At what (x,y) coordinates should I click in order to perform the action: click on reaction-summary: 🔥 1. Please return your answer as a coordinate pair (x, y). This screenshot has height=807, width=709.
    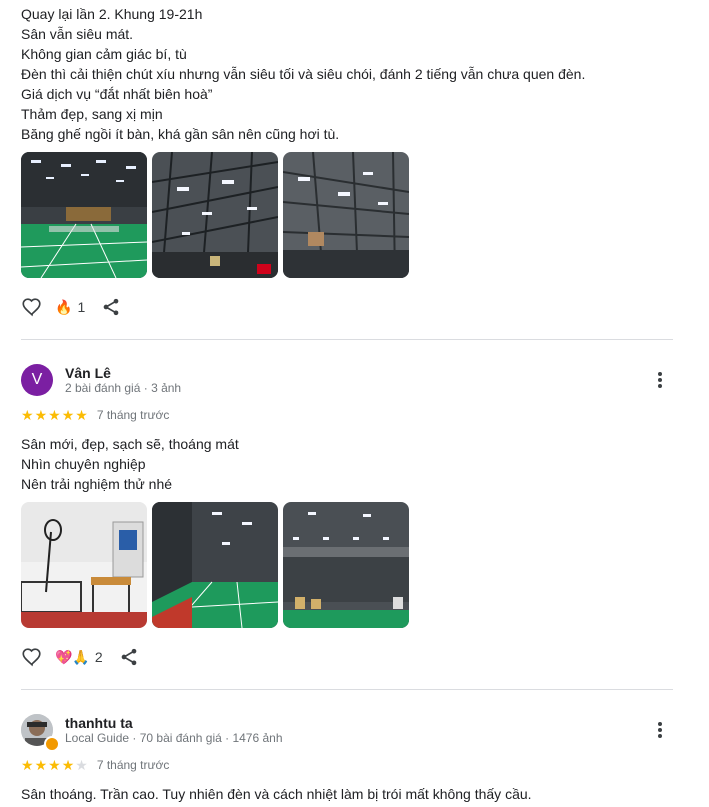
    Looking at the image, I should click on (70, 307).